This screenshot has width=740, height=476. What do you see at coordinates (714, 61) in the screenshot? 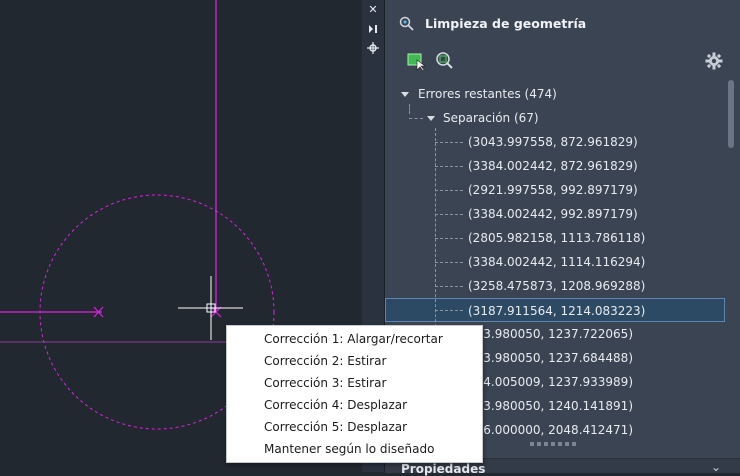
I see `settings-gear-icon` at bounding box center [714, 61].